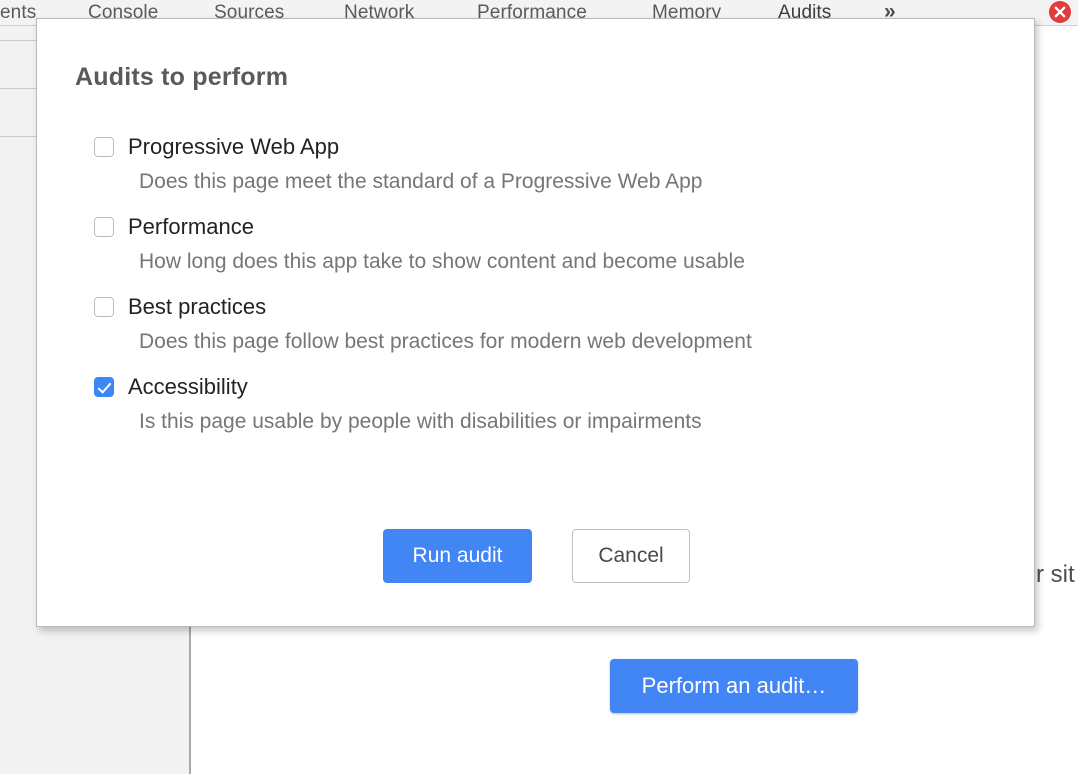  I want to click on audit-option-label: Progressive Web App, so click(233, 147).